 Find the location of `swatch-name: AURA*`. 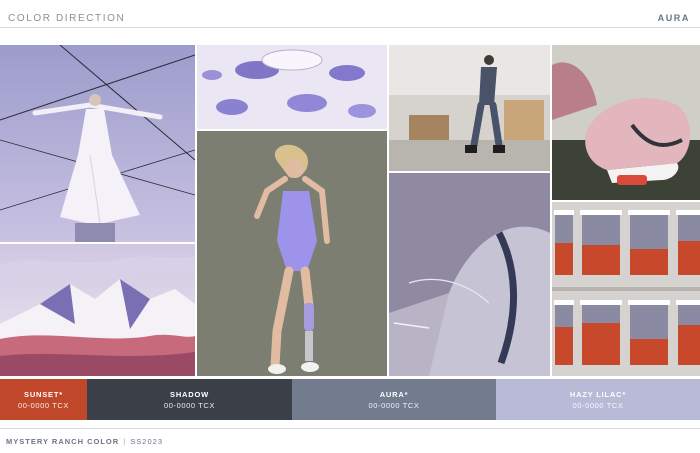

swatch-name: AURA* is located at coordinates (394, 394).